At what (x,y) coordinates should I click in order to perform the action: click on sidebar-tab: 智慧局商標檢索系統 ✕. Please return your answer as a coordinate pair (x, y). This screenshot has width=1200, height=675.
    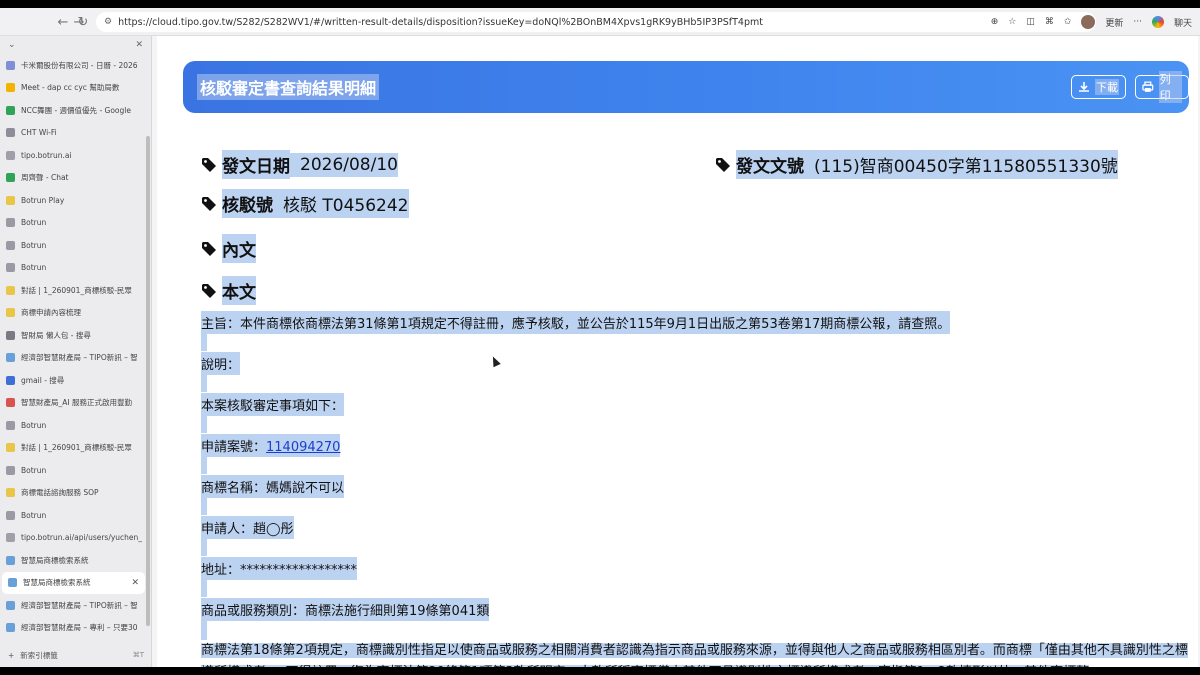
    Looking at the image, I should click on (73, 582).